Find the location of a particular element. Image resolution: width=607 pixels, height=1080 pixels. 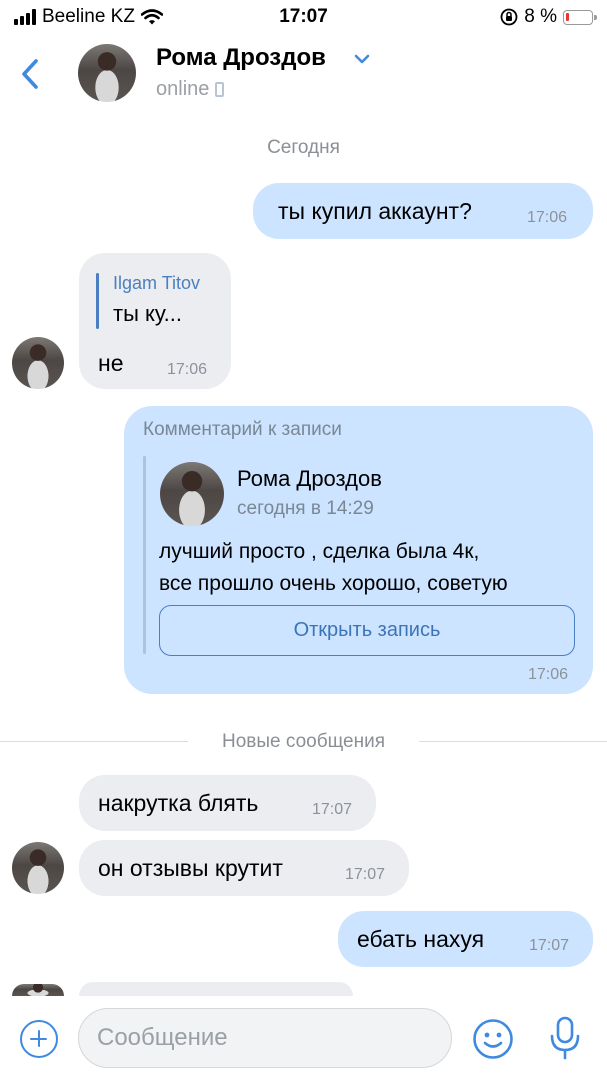

message-text: ебать нахуя is located at coordinates (421, 939).